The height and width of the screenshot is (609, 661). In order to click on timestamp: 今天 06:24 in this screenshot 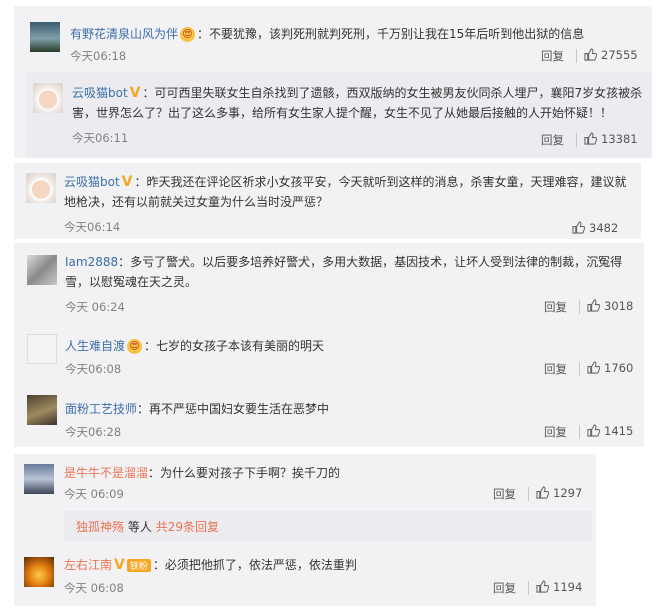, I will do `click(95, 307)`.